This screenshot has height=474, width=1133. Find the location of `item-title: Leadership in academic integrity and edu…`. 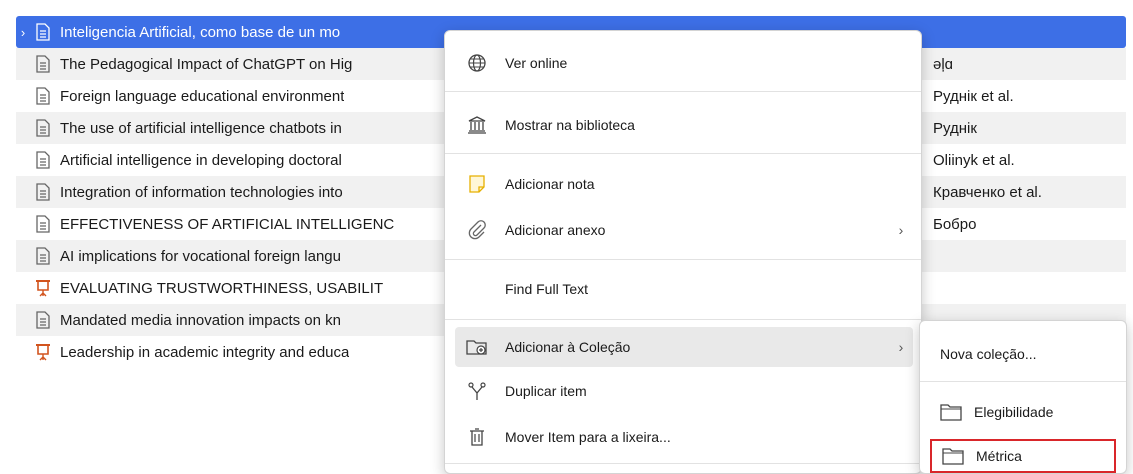

item-title: Leadership in academic integrity and edu… is located at coordinates (205, 352).